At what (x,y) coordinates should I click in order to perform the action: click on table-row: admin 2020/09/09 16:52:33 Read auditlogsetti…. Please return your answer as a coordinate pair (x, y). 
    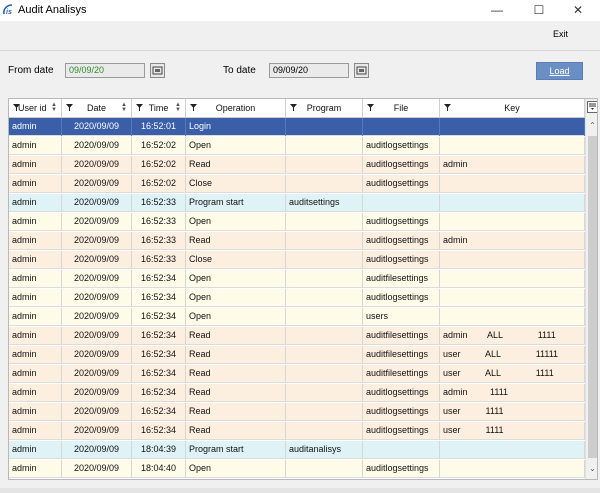
    Looking at the image, I should click on (297, 241).